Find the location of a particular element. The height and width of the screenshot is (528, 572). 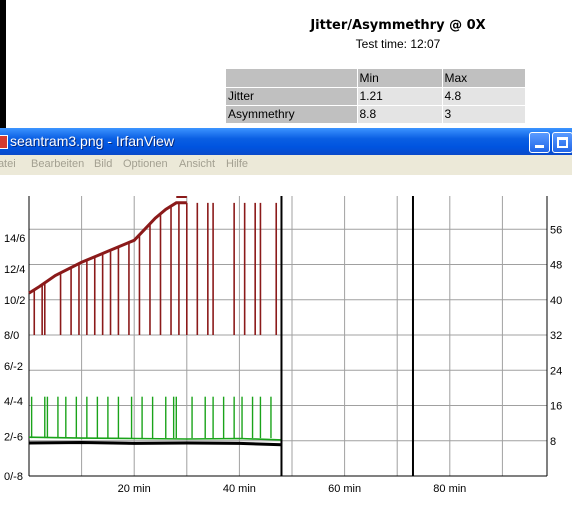

menu-bearbeiten: Bearbeiten is located at coordinates (57, 164).